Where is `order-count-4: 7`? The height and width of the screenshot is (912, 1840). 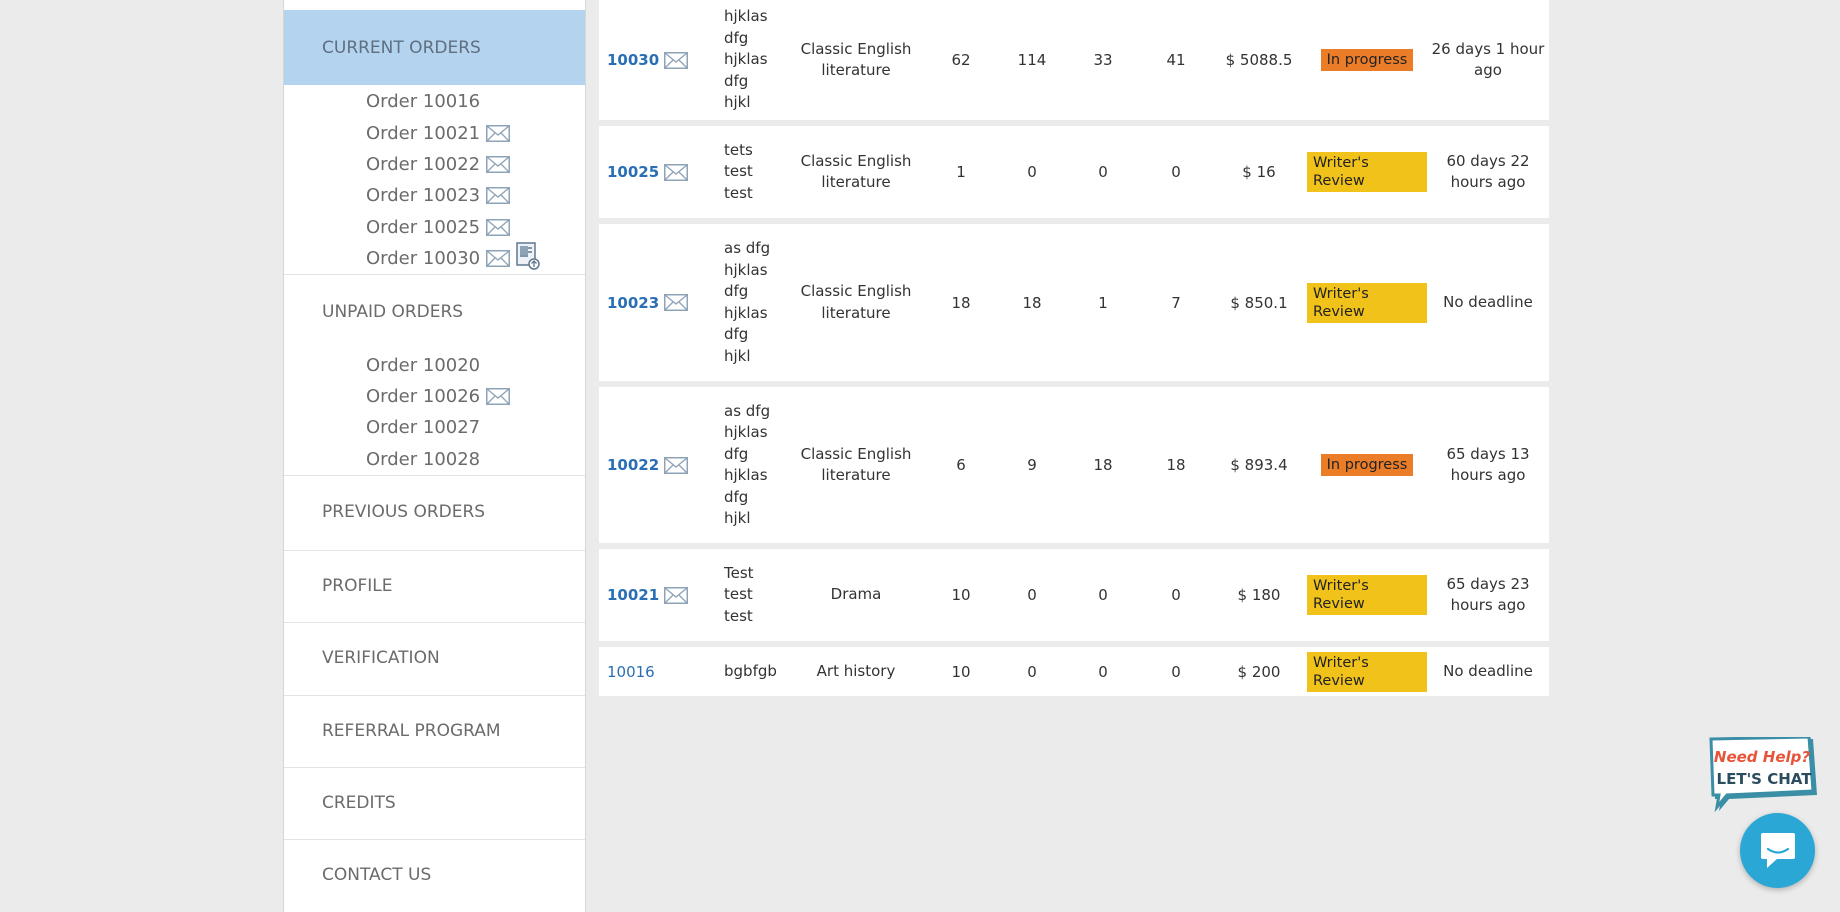
order-count-4: 7 is located at coordinates (1176, 302).